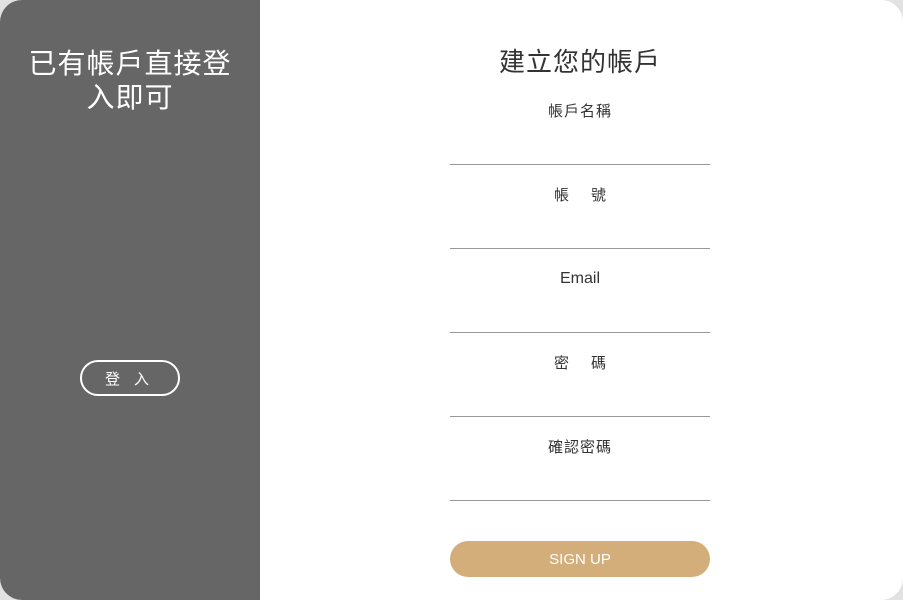 The width and height of the screenshot is (903, 600). What do you see at coordinates (579, 111) in the screenshot?
I see `account-name-label: 帳戶名稱` at bounding box center [579, 111].